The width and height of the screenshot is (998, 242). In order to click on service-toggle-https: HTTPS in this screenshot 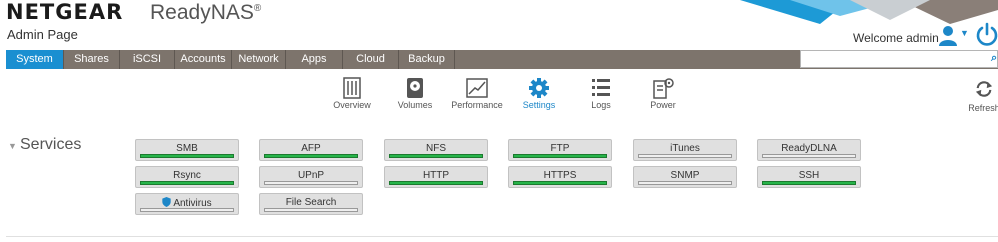, I will do `click(560, 177)`.